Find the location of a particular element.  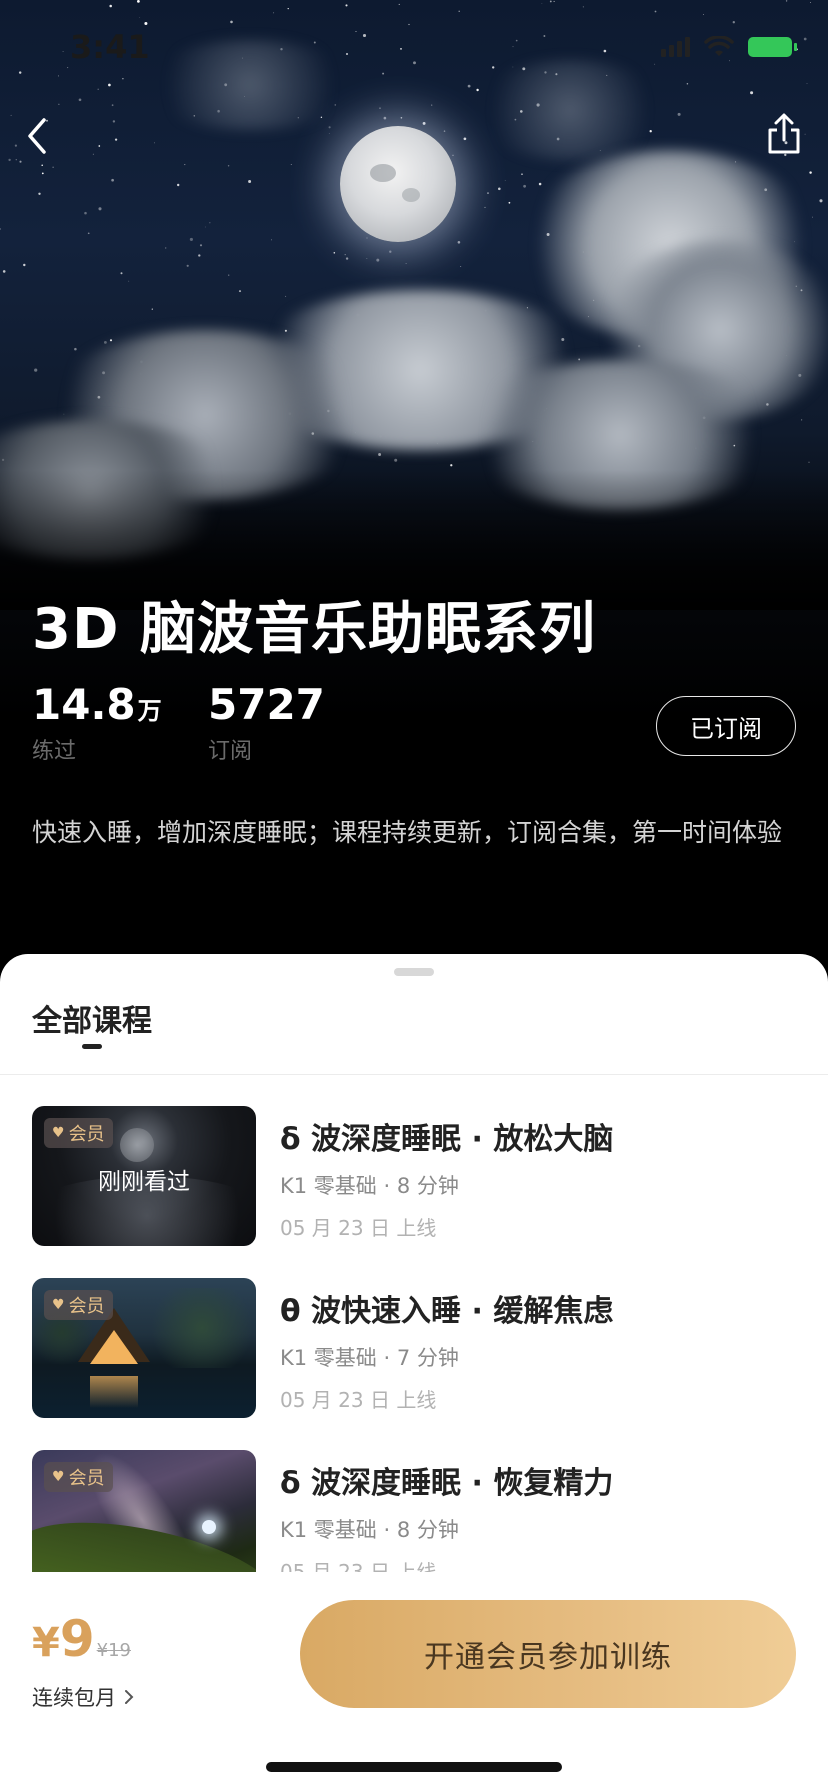

course-title: δ 波深度睡眠 · 恢复精力 is located at coordinates (447, 1483).